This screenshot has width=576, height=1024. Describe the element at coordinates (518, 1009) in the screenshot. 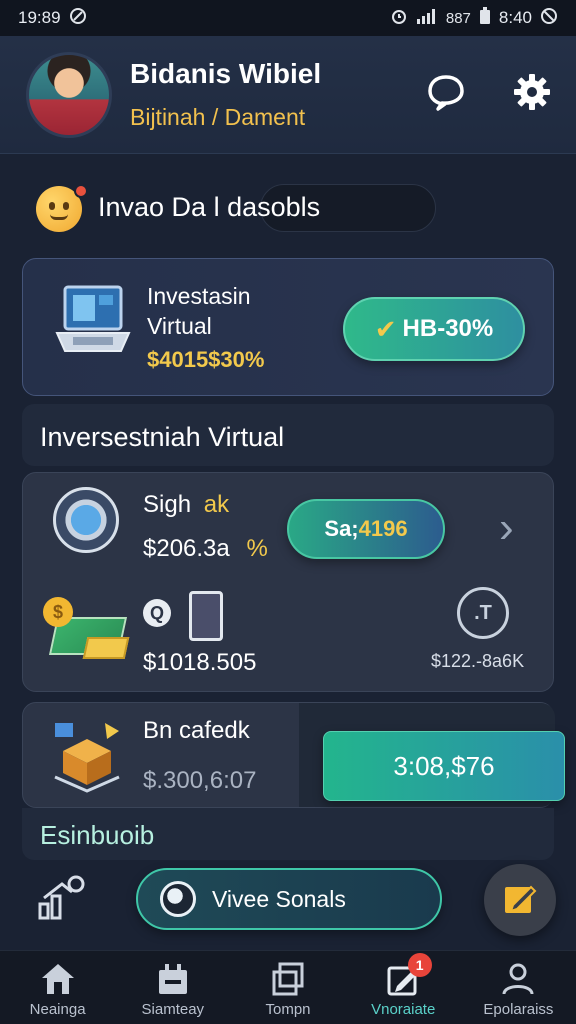

I see `nav-label: Epolaraiss` at that location.